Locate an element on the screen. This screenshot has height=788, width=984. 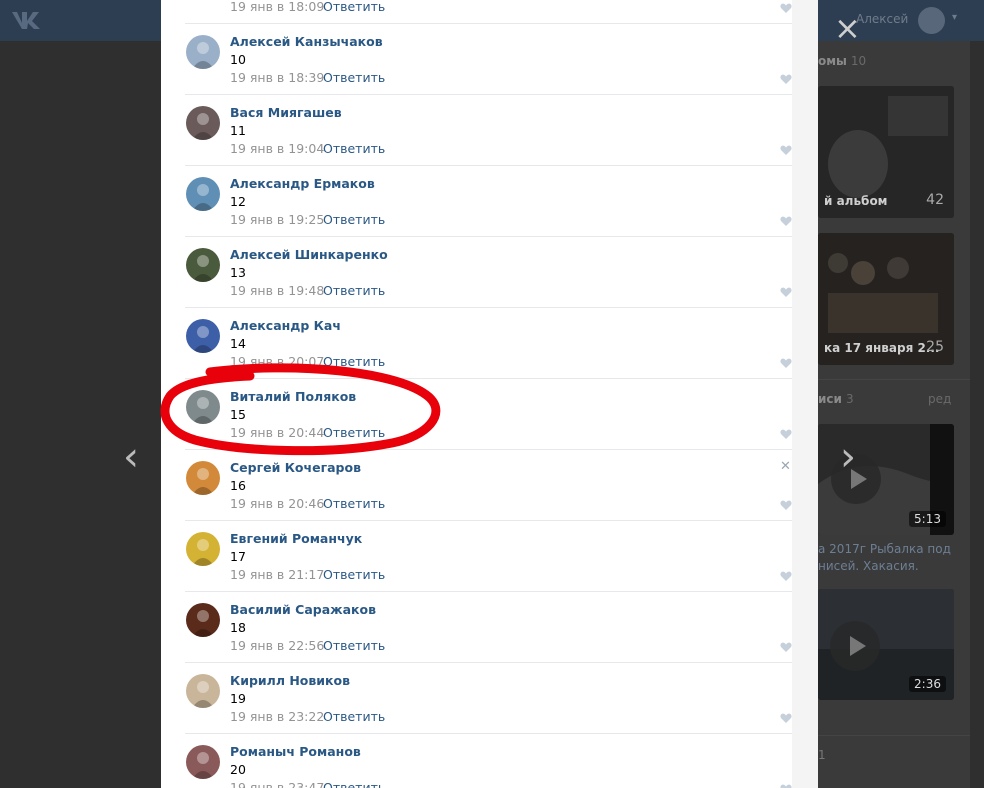
comment-date: 19 янв в 21:17 is located at coordinates (277, 574).